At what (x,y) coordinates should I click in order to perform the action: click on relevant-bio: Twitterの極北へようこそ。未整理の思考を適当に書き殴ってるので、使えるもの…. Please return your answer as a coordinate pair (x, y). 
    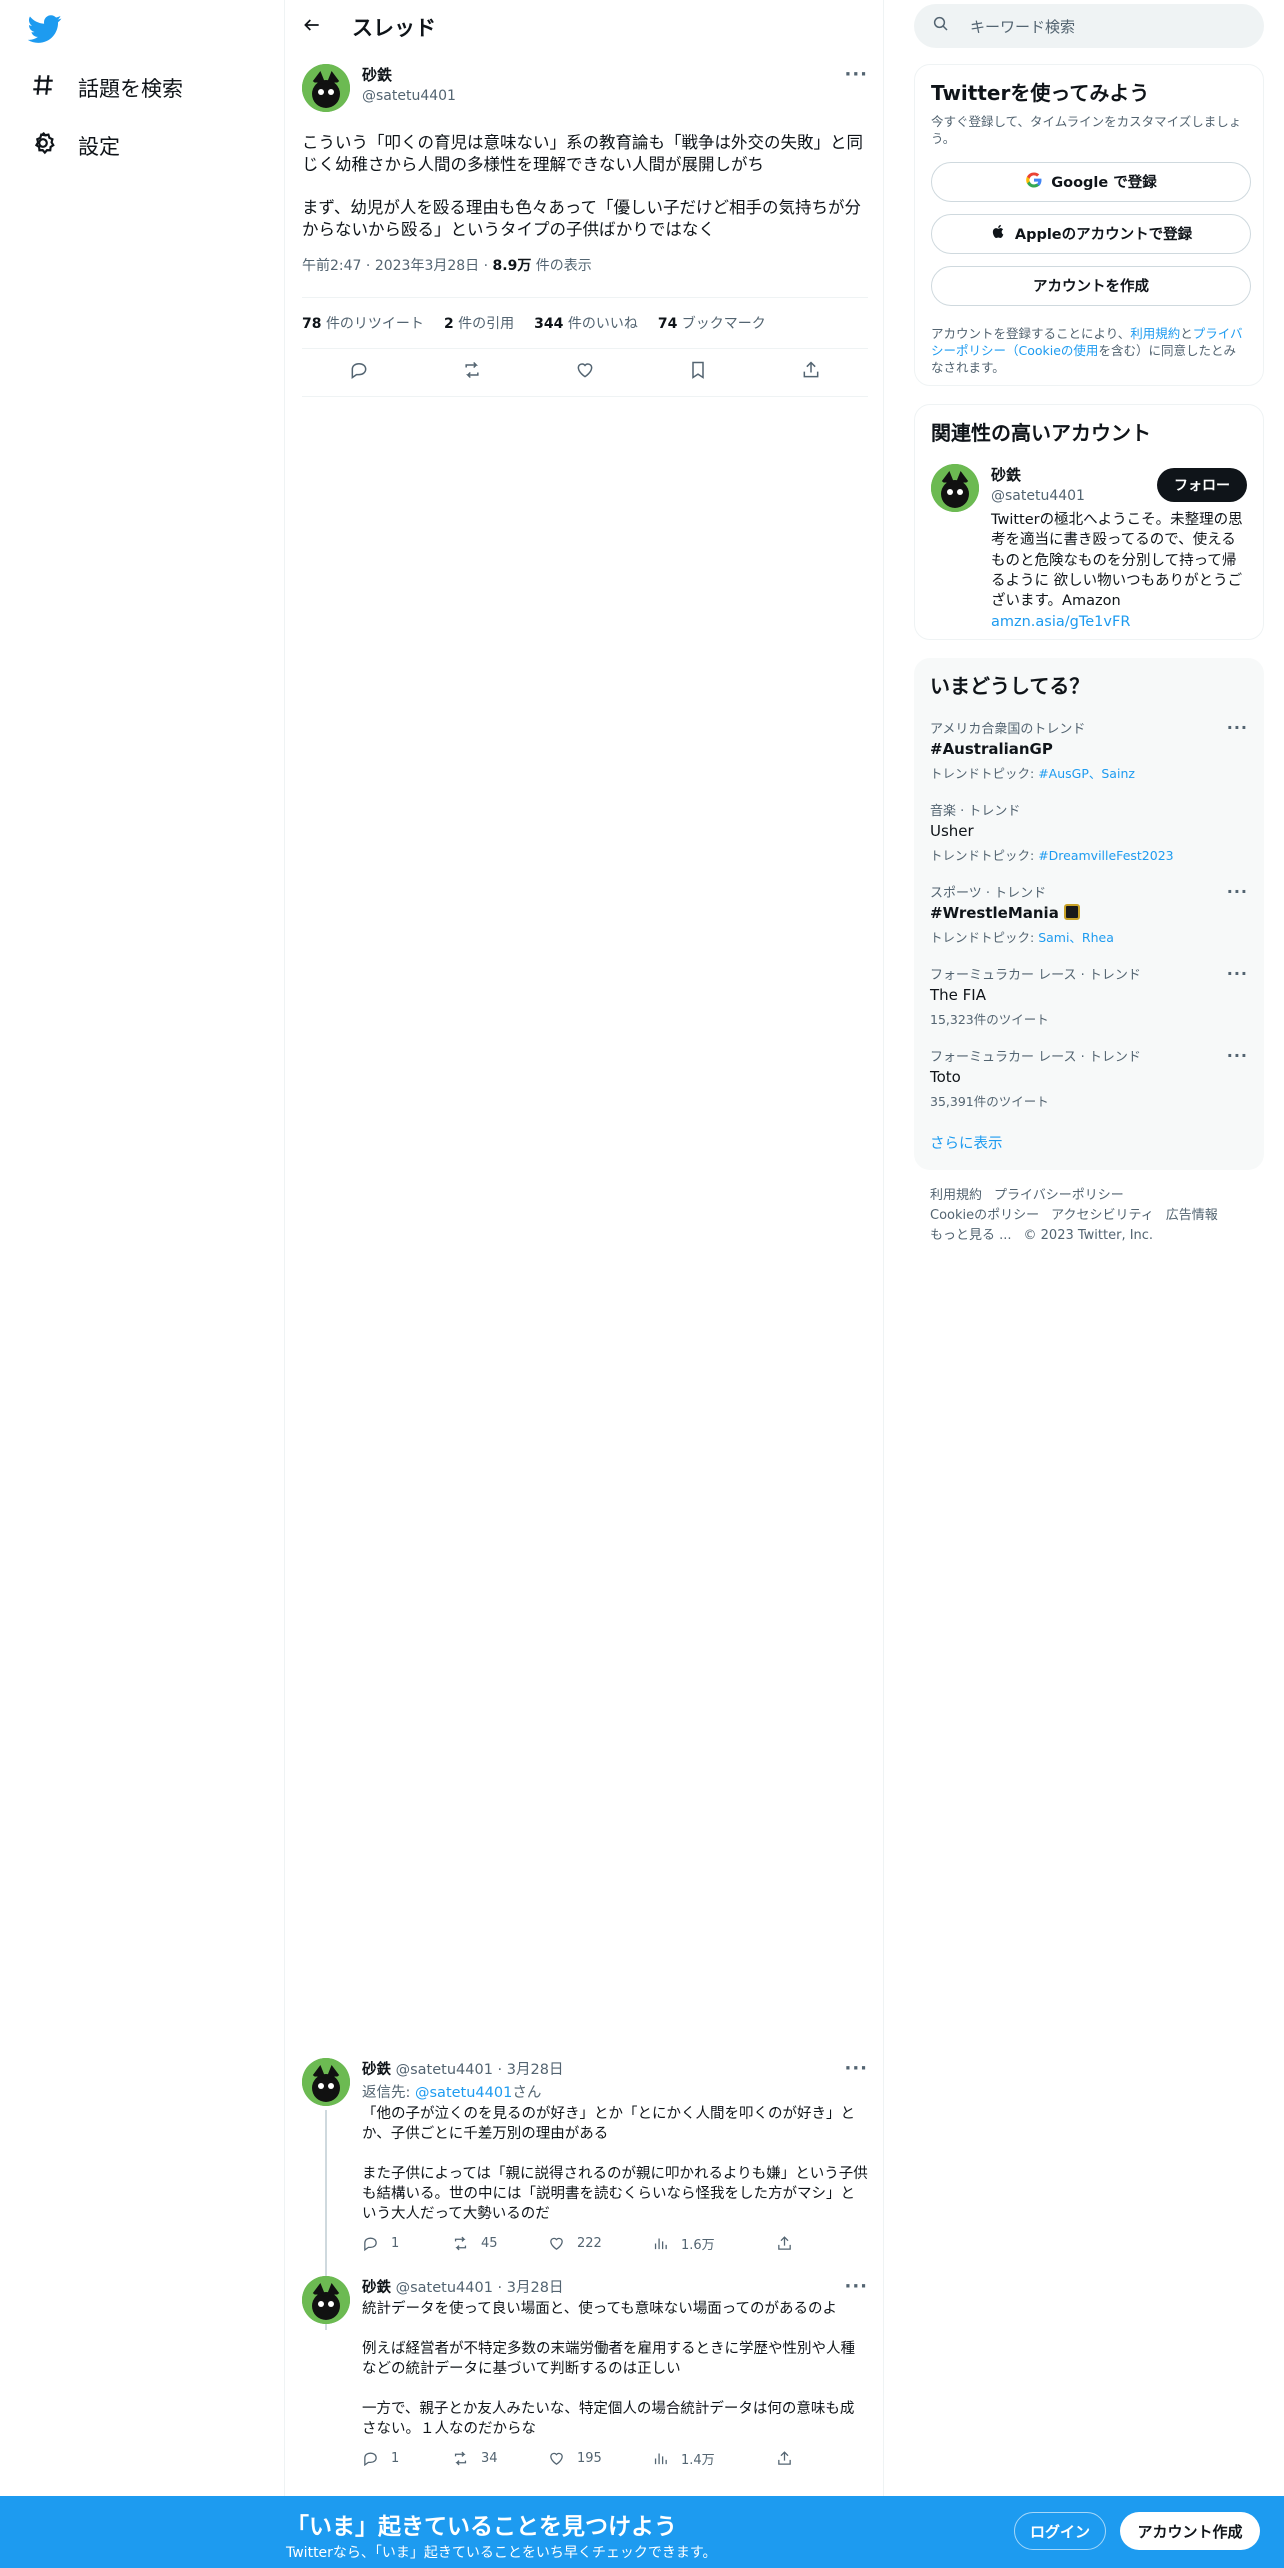
    Looking at the image, I should click on (1117, 561).